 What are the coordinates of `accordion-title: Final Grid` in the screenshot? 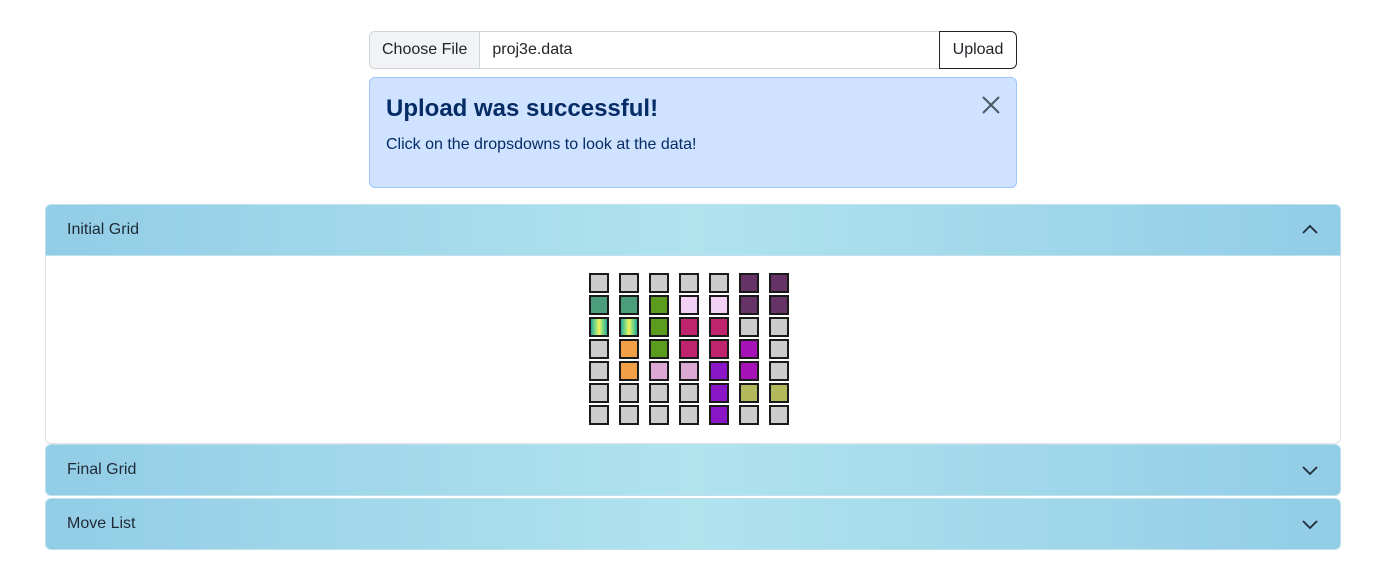 It's located at (102, 469).